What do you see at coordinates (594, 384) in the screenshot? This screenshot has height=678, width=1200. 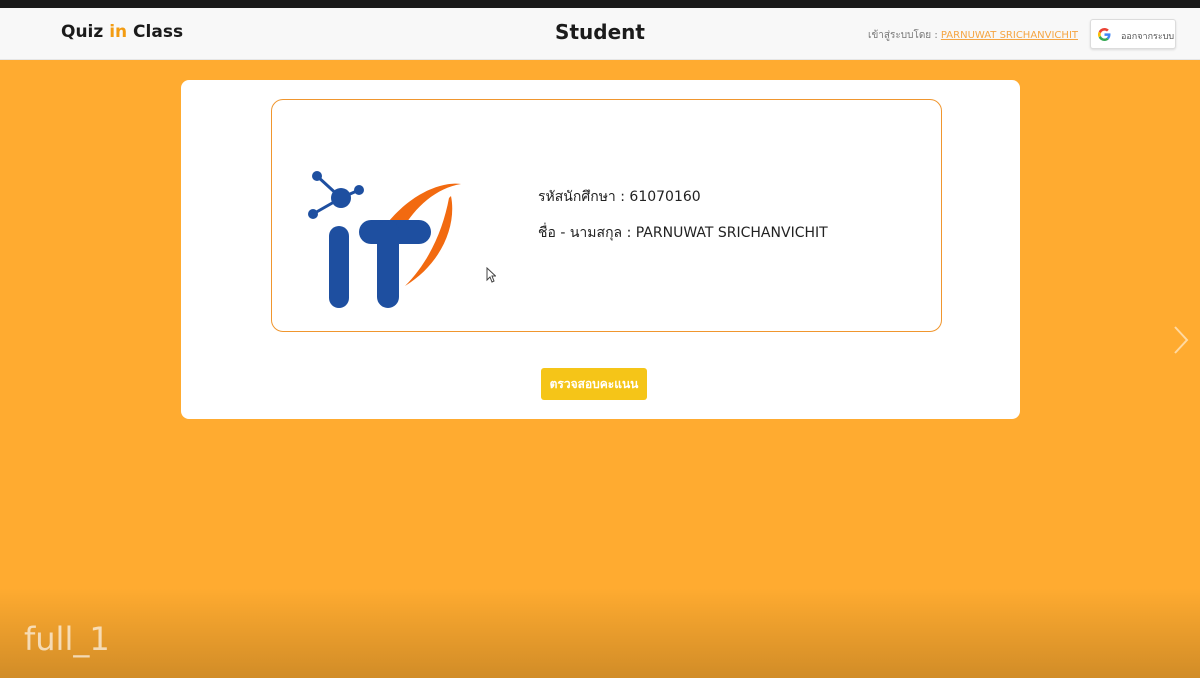 I see `check-score-button: ตรวจสอบคะแนน` at bounding box center [594, 384].